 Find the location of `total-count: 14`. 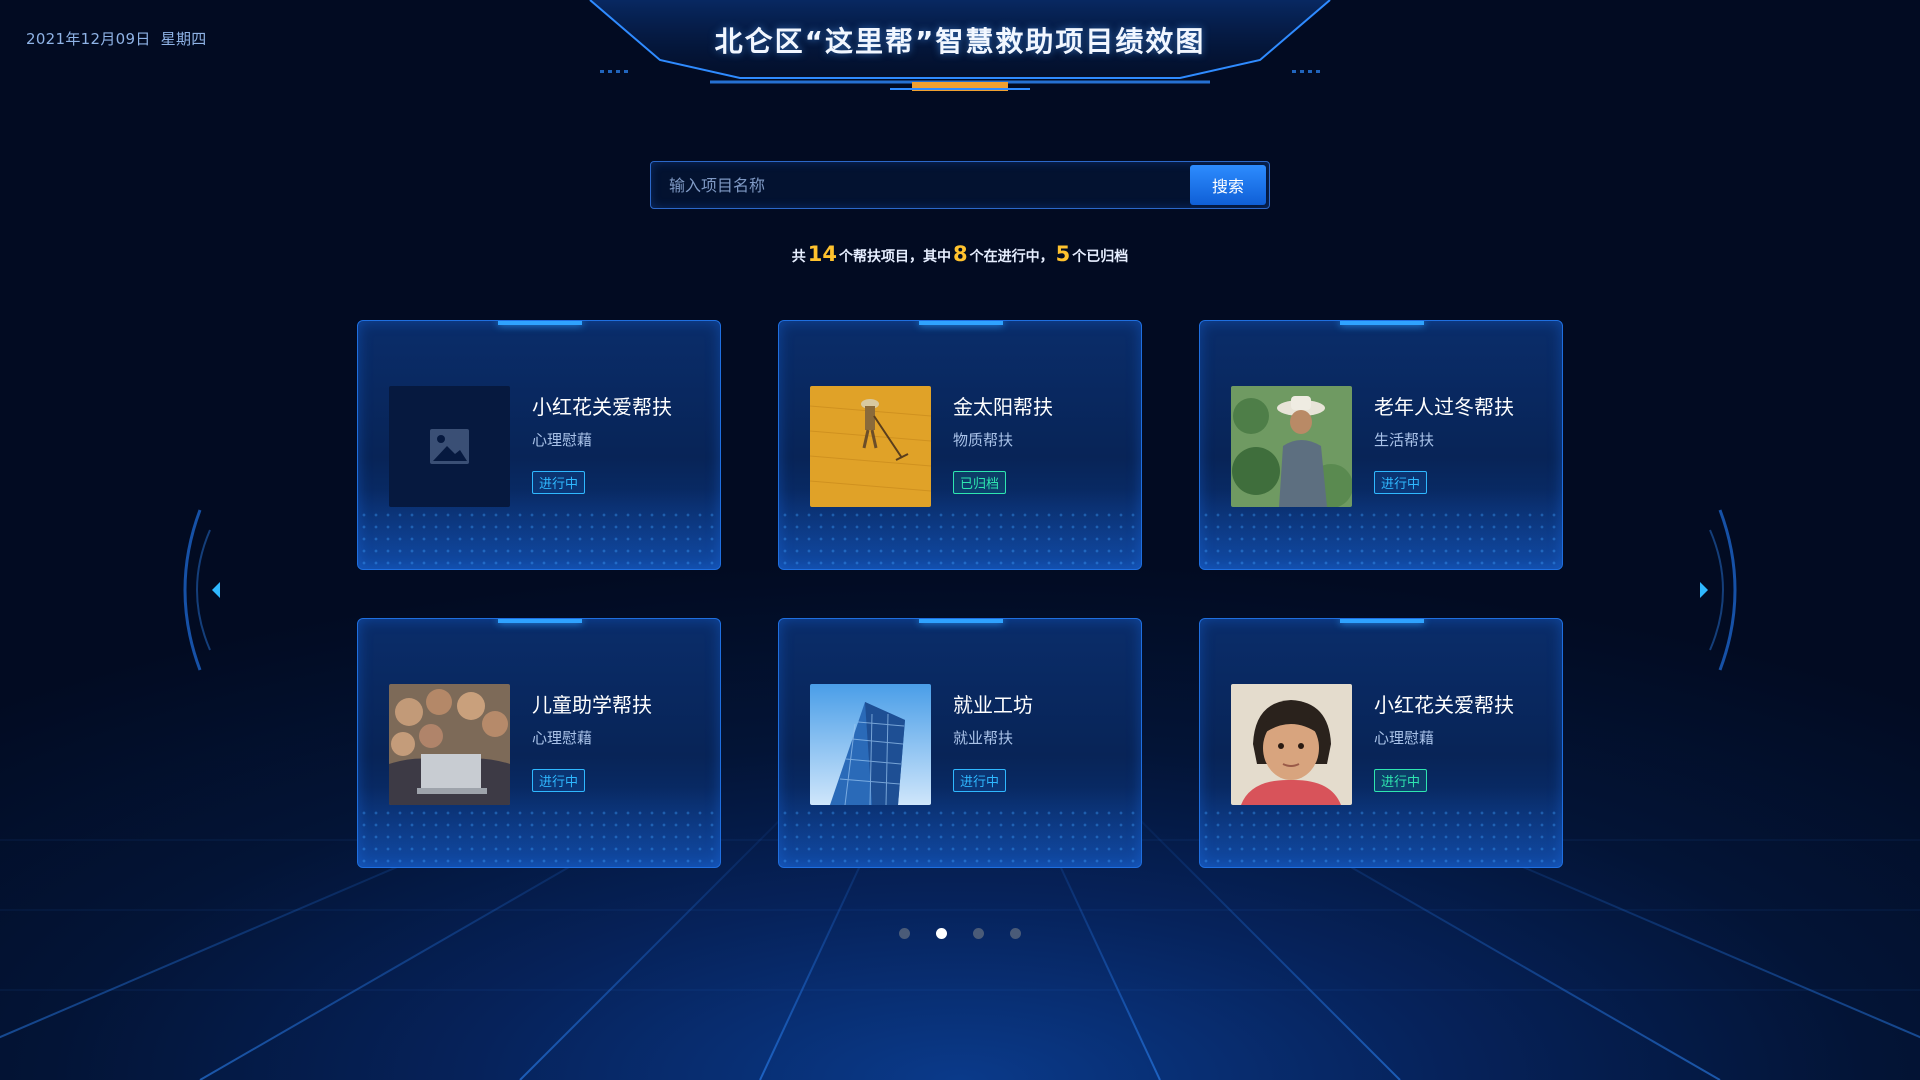

total-count: 14 is located at coordinates (822, 254).